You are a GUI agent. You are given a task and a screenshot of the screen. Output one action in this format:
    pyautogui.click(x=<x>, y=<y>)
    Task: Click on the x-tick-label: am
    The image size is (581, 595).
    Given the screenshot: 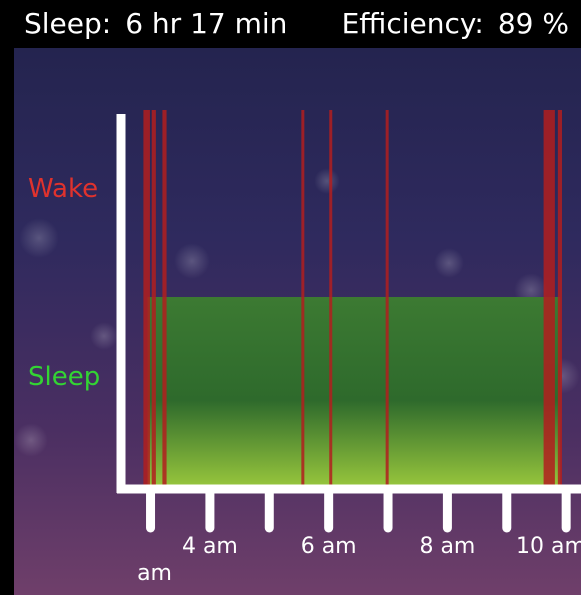 What is the action you would take?
    pyautogui.click(x=154, y=573)
    